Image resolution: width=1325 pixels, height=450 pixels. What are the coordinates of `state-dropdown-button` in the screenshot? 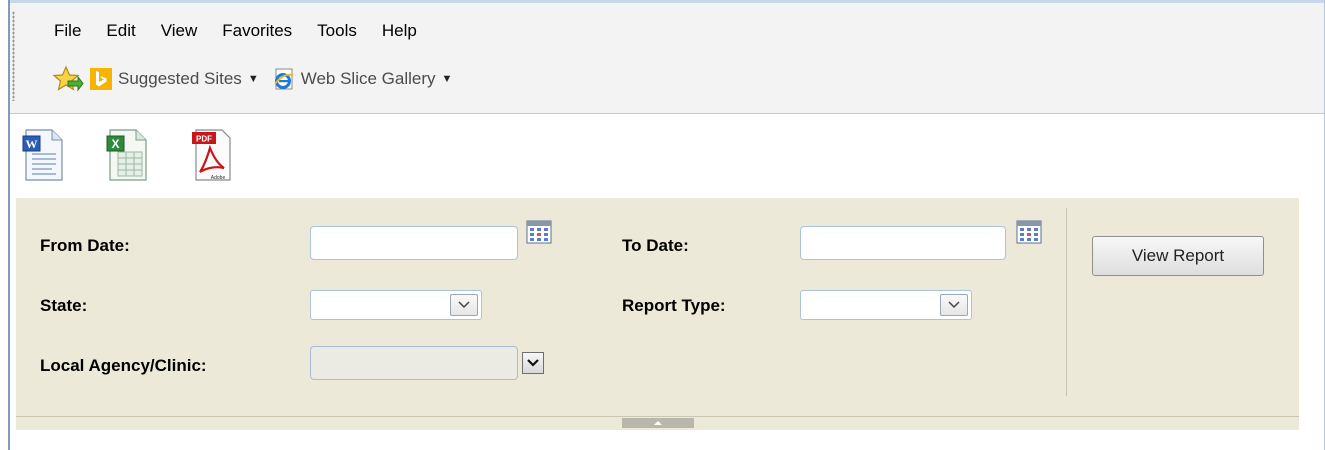 It's located at (464, 305).